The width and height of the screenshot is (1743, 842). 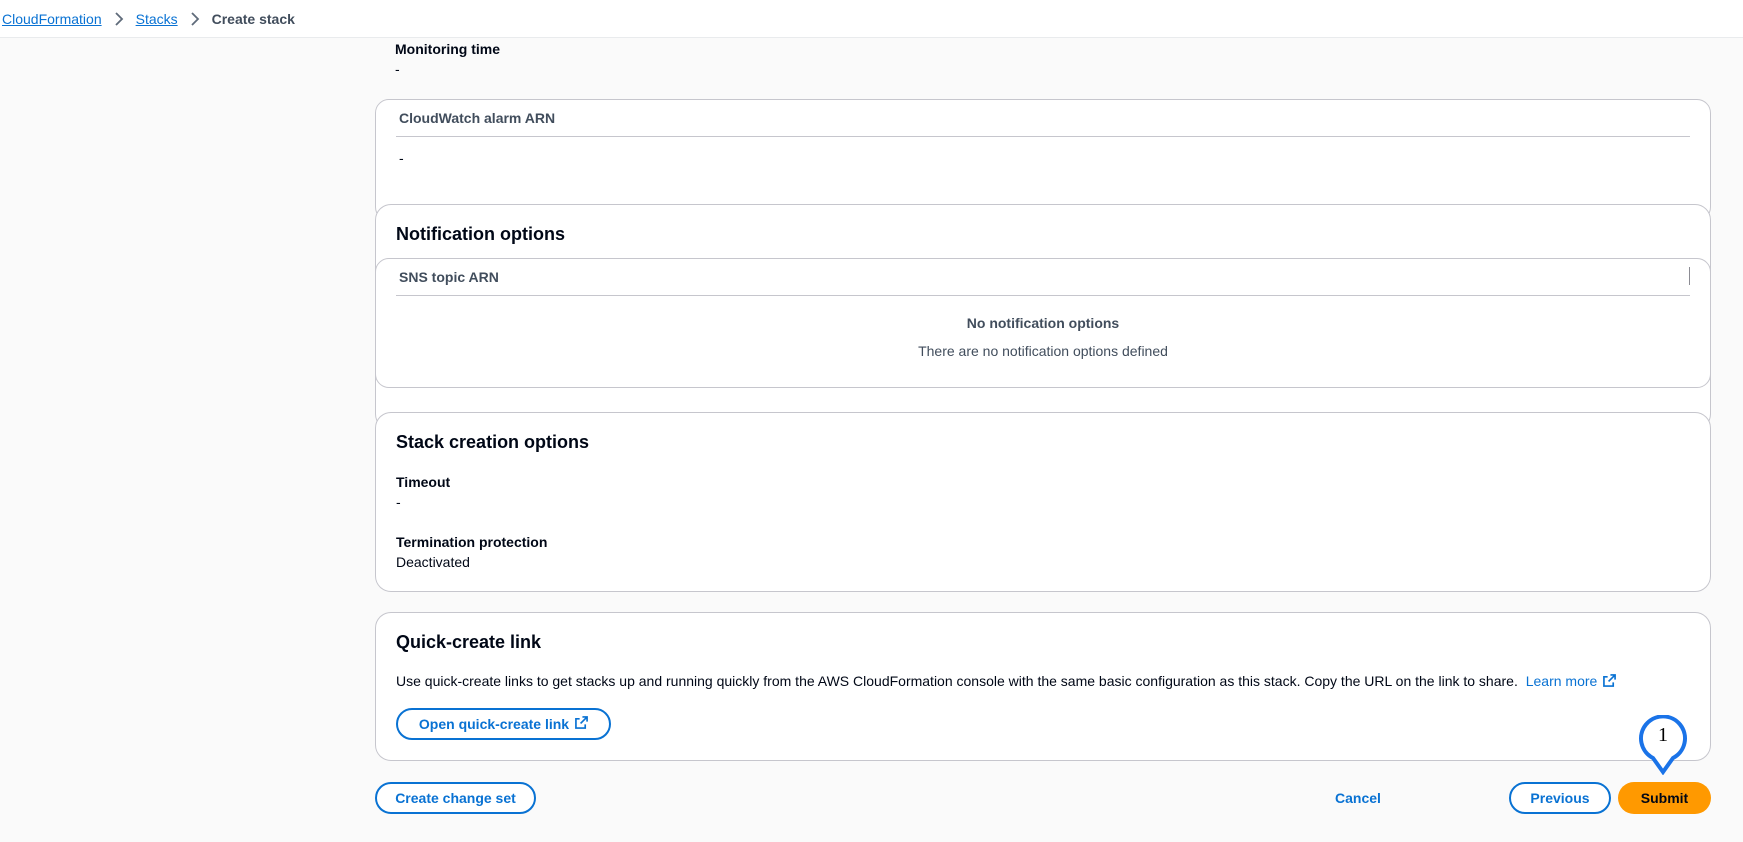 What do you see at coordinates (493, 442) in the screenshot?
I see `stack-creation-options-title: Stack creation options` at bounding box center [493, 442].